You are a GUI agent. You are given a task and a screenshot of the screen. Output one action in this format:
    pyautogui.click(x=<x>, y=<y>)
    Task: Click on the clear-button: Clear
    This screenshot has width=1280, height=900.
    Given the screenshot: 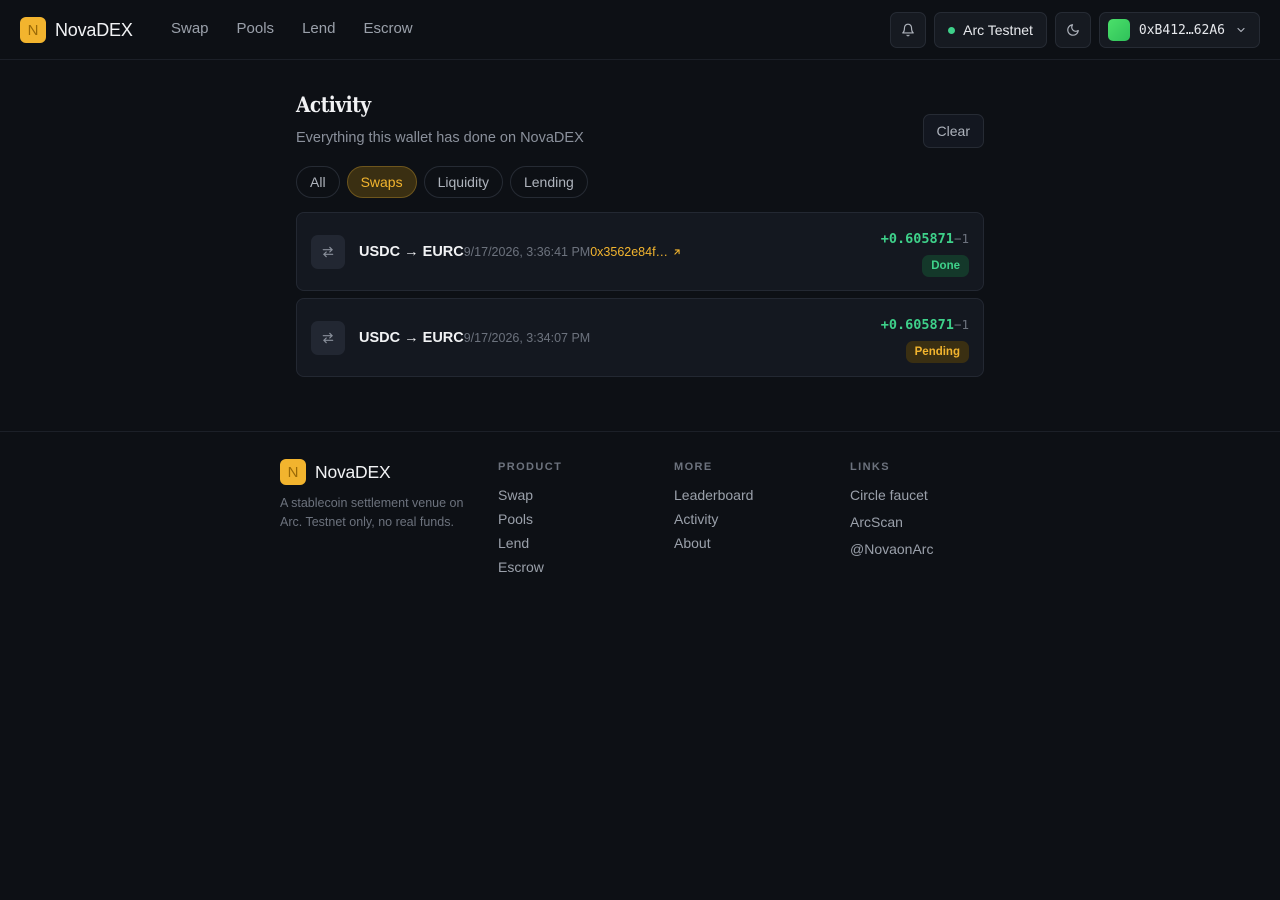 What is the action you would take?
    pyautogui.click(x=953, y=131)
    